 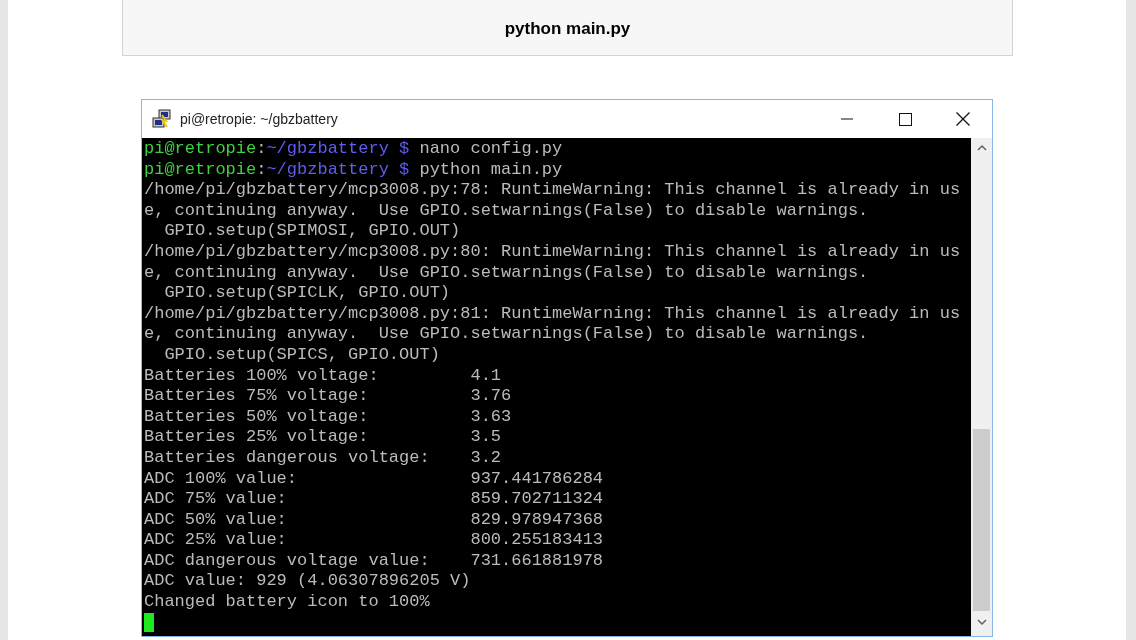 I want to click on computer-icon, so click(x=162, y=119).